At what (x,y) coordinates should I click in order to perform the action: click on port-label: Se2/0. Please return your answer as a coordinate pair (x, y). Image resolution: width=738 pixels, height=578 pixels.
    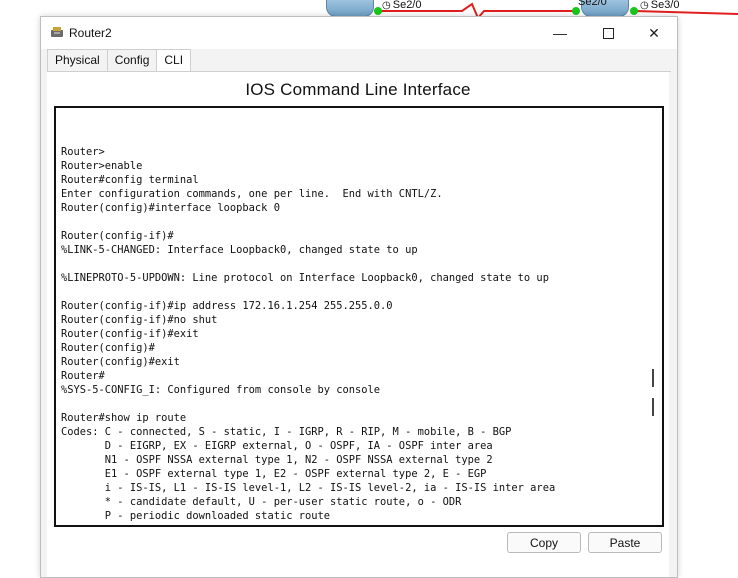
    Looking at the image, I should click on (592, 4).